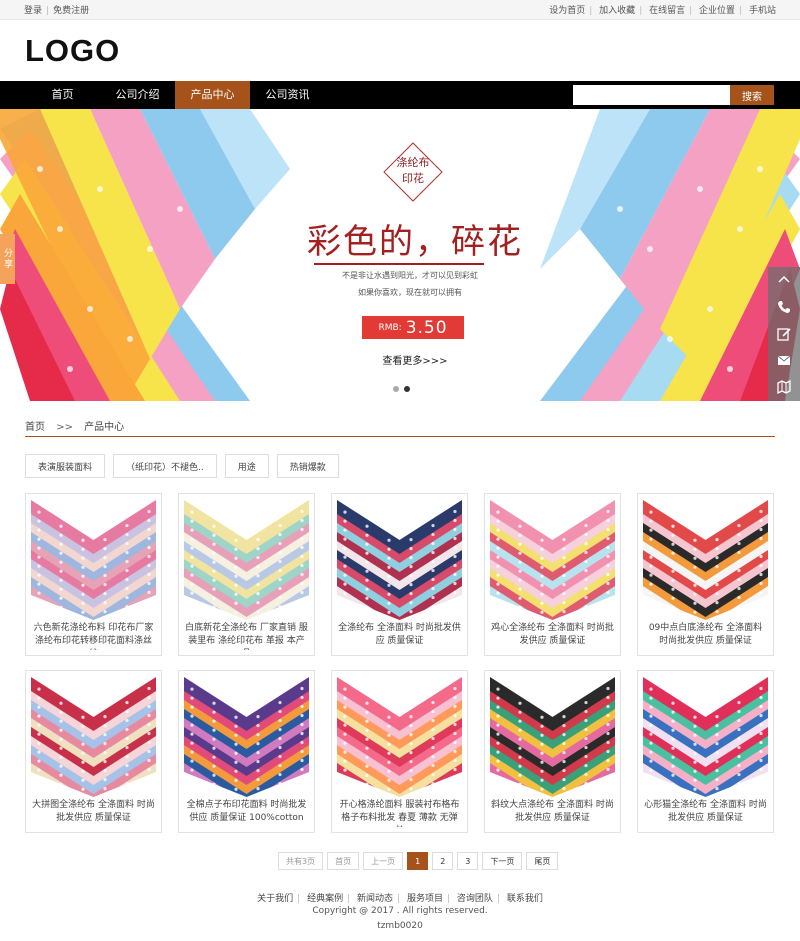 The image size is (800, 941). I want to click on nav-item-home: 首页, so click(62, 95).